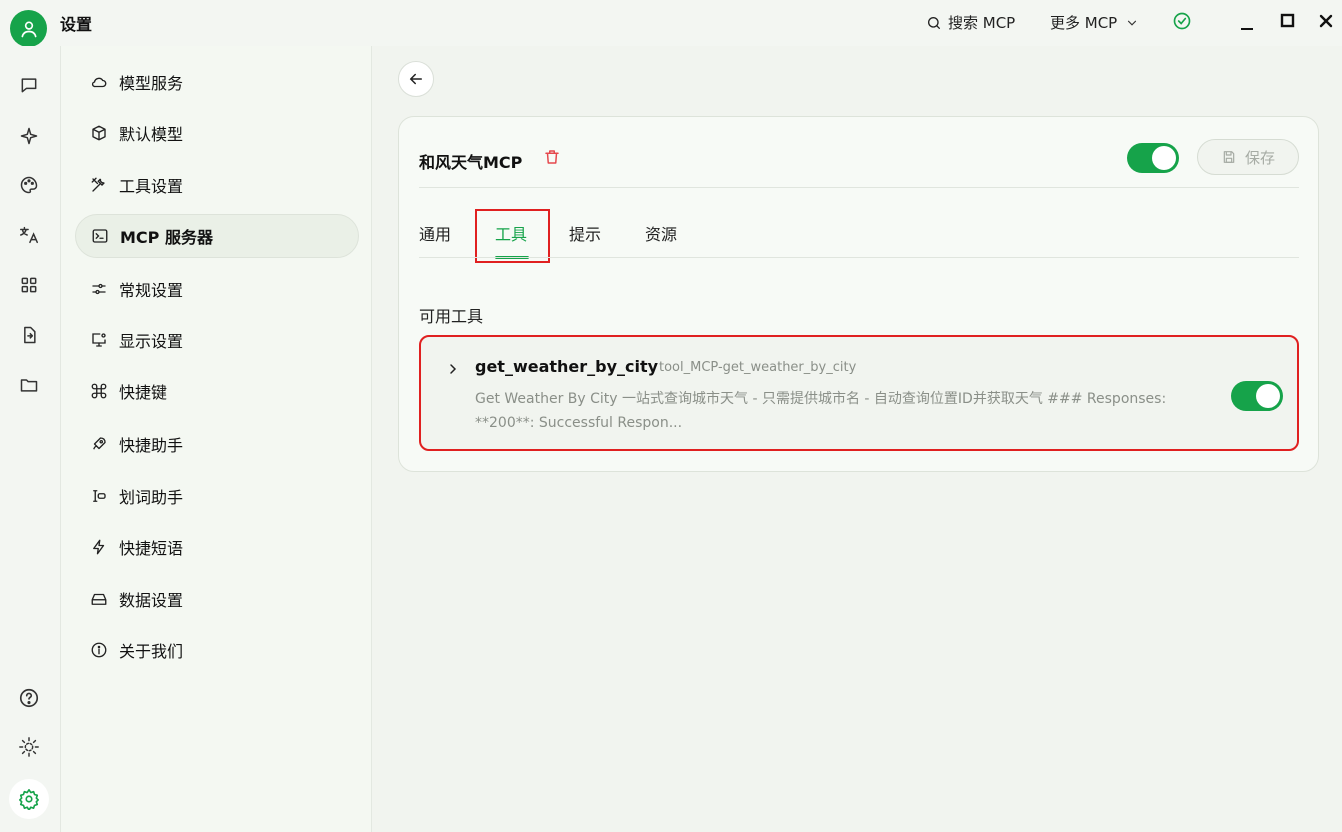 The width and height of the screenshot is (1342, 832). I want to click on cube-icon, so click(99, 133).